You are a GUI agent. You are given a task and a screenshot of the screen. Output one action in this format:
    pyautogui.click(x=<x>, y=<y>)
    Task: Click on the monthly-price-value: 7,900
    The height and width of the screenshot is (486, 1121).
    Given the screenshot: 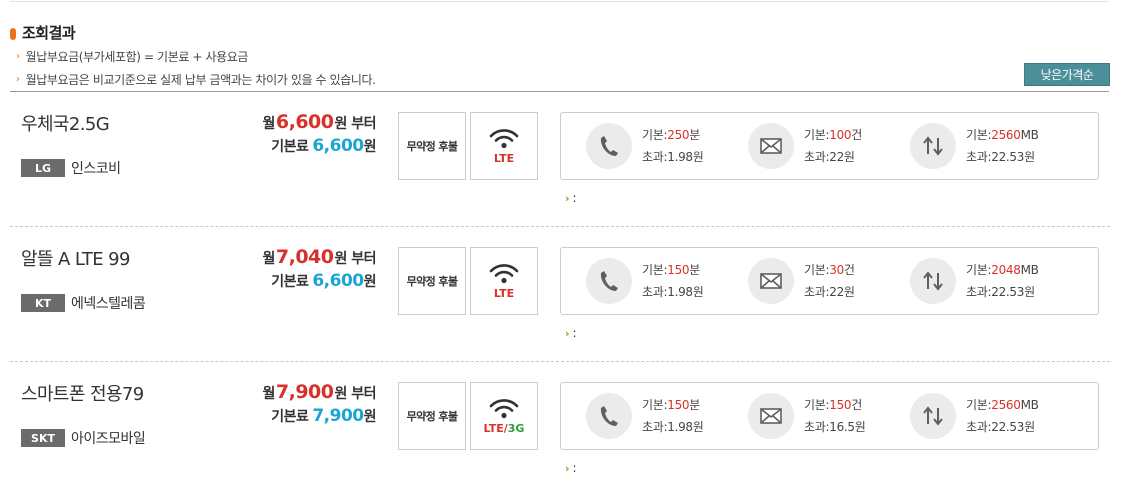 What is the action you would take?
    pyautogui.click(x=304, y=392)
    